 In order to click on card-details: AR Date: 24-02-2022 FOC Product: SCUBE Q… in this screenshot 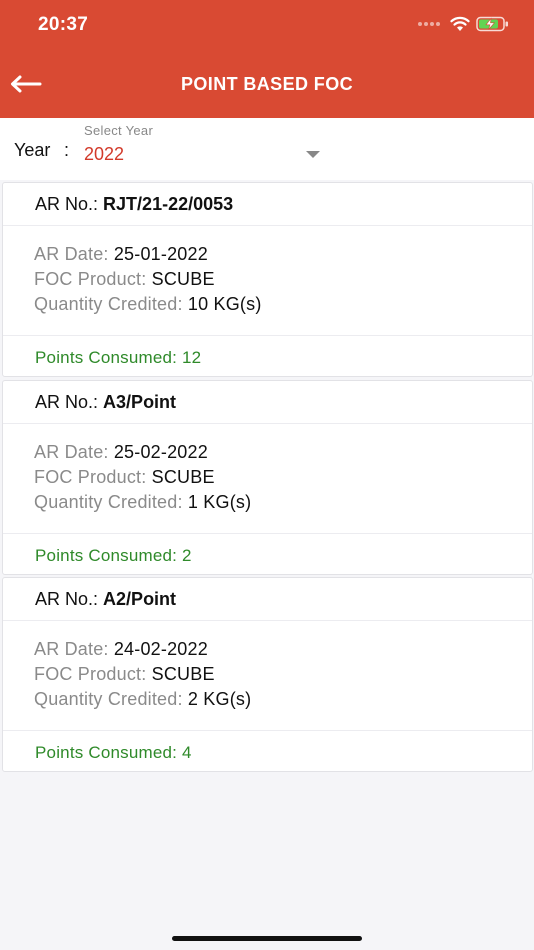, I will do `click(267, 676)`.